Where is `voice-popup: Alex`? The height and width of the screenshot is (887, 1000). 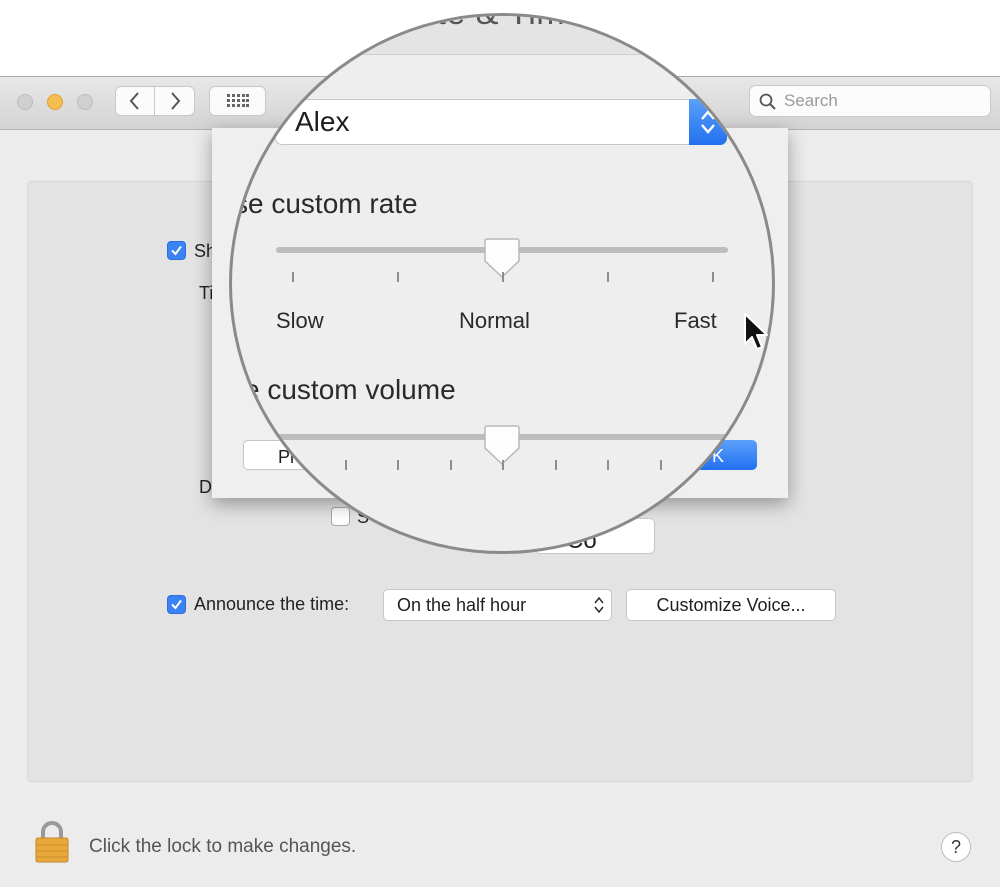 voice-popup: Alex is located at coordinates (501, 122).